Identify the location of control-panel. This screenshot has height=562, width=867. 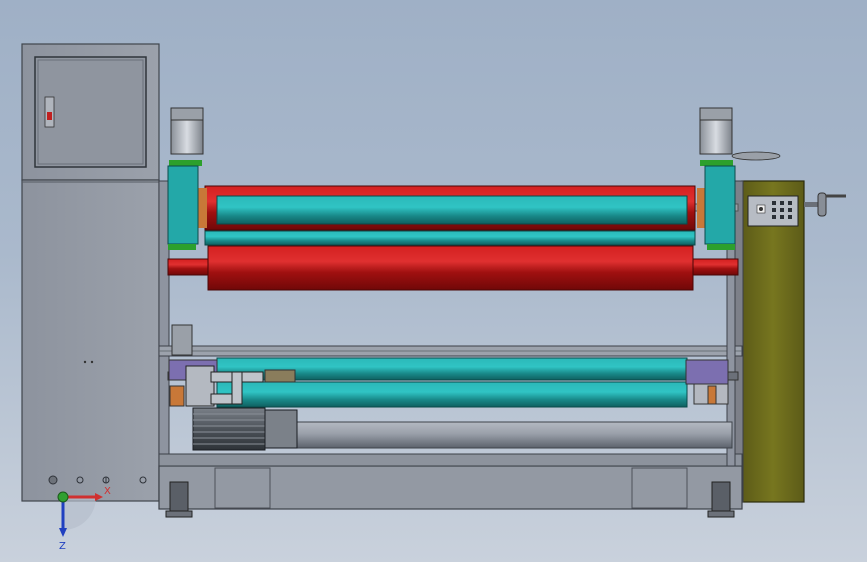
(773, 211).